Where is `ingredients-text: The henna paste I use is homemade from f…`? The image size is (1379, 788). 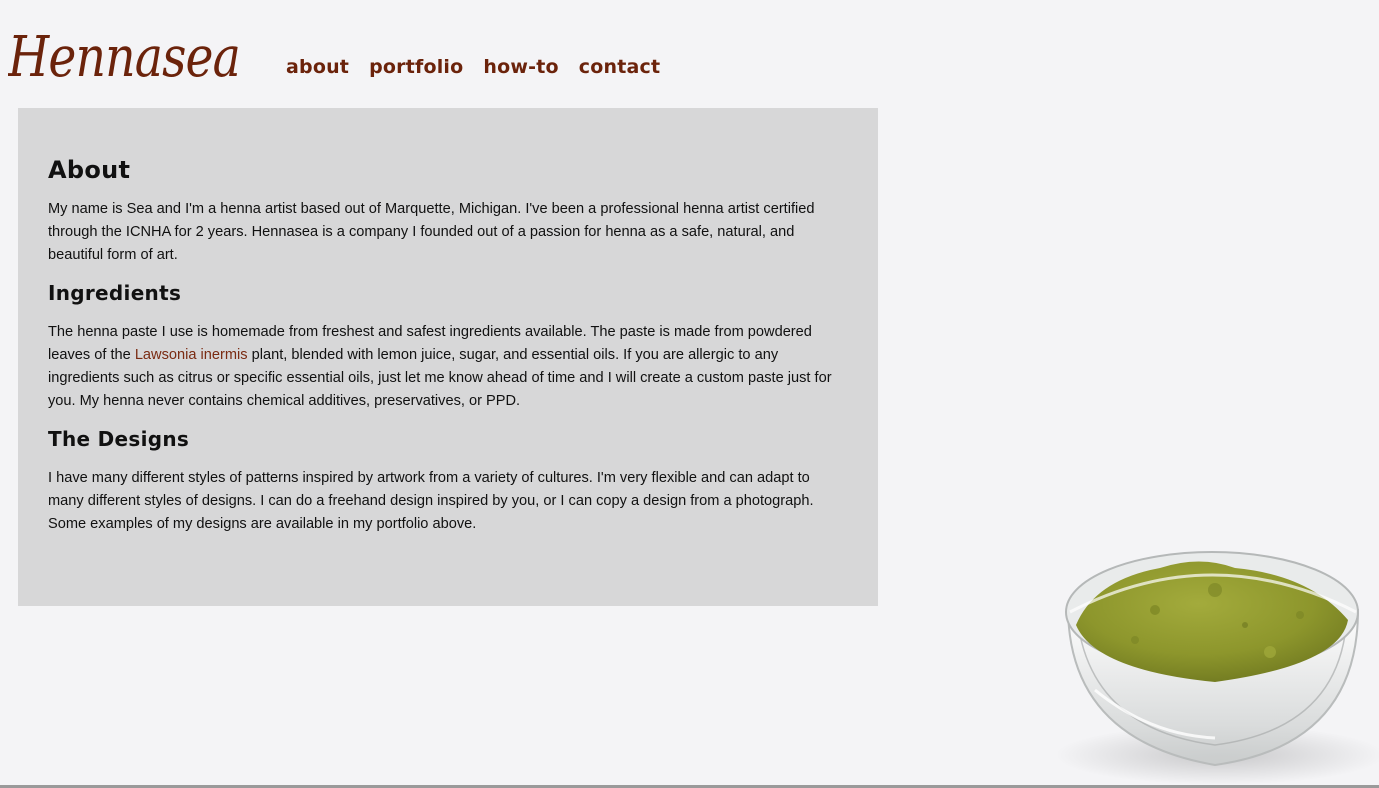 ingredients-text: The henna paste I use is homemade from f… is located at coordinates (448, 367).